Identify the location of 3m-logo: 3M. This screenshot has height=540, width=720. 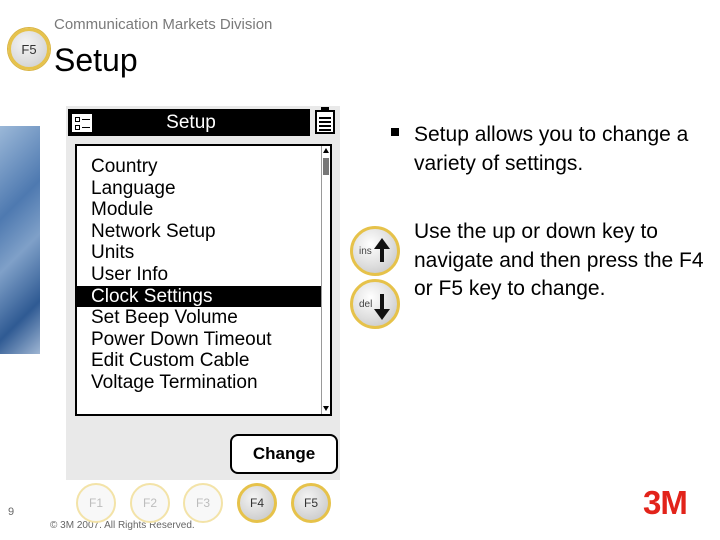
(665, 502).